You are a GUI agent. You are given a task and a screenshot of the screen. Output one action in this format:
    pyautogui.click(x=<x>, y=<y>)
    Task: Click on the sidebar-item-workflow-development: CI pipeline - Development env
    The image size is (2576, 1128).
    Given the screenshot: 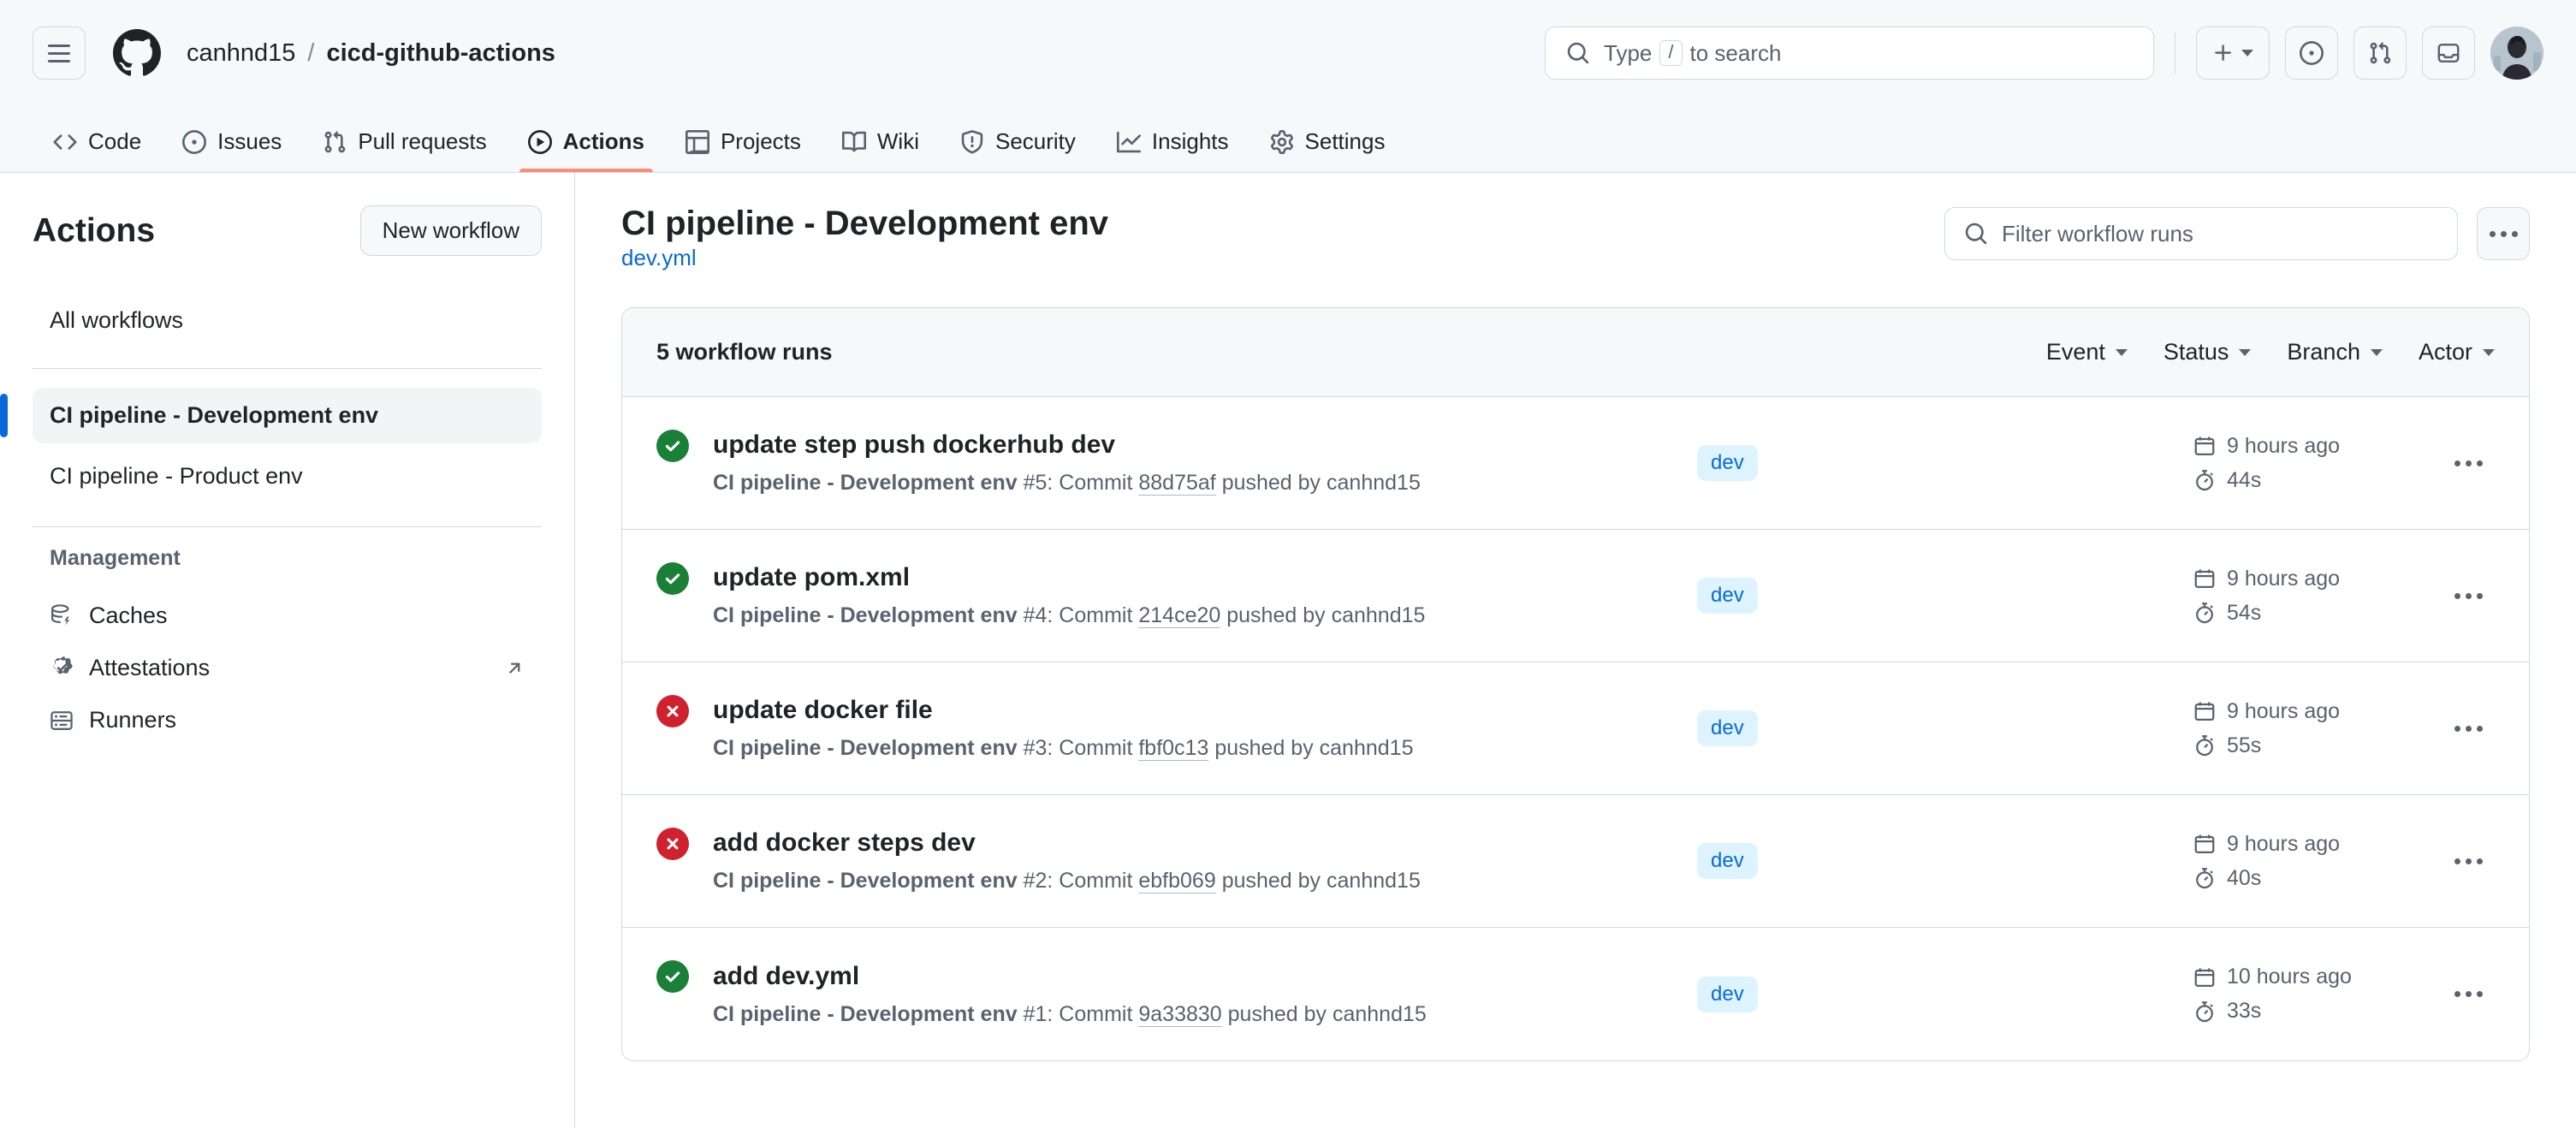 What is the action you would take?
    pyautogui.click(x=271, y=416)
    